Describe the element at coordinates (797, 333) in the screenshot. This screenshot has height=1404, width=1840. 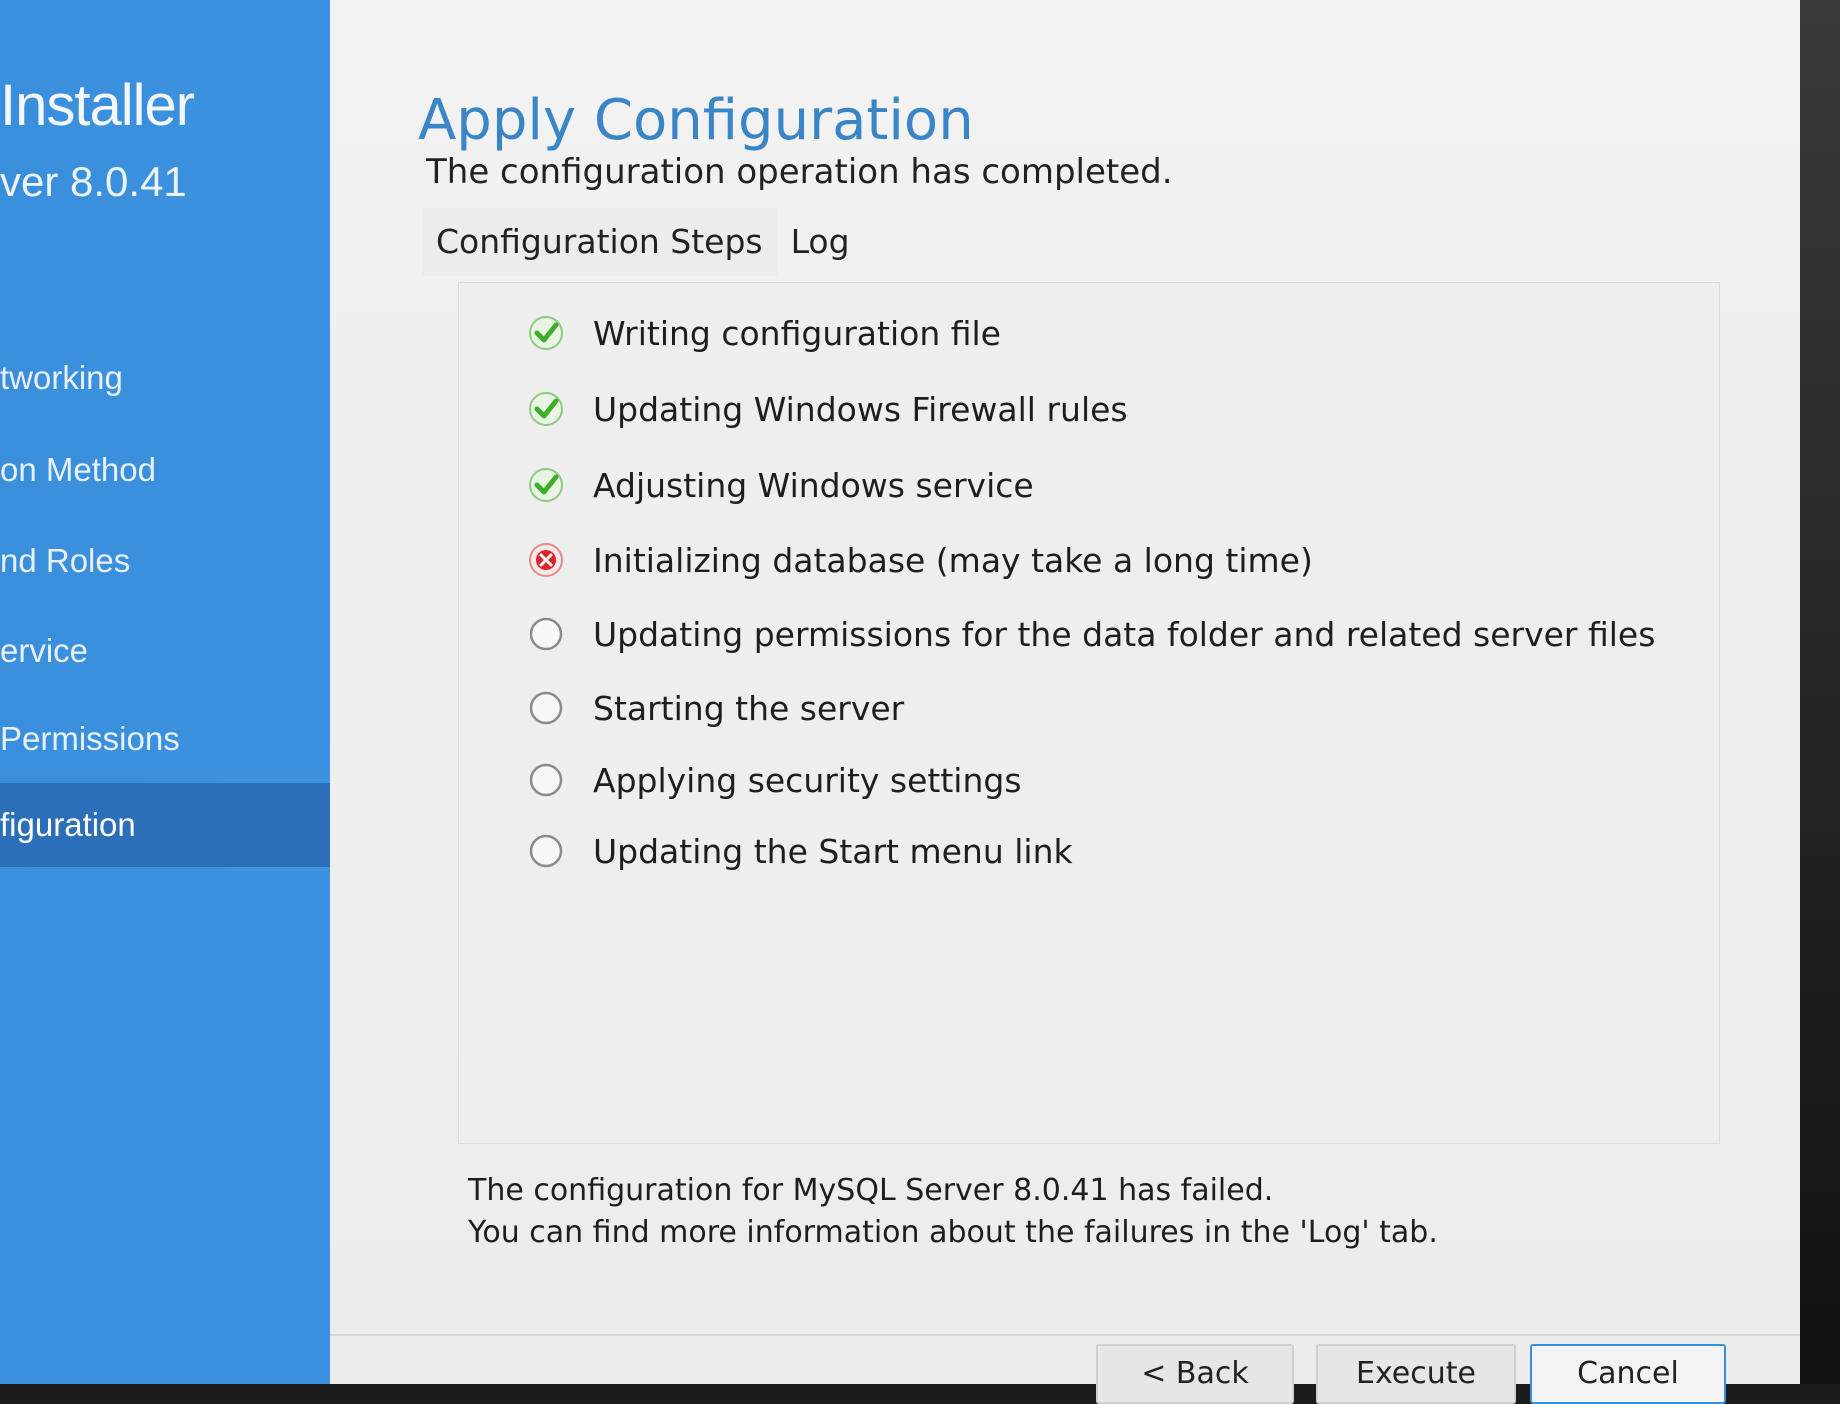
I see `step-label: Writing configuration file` at that location.